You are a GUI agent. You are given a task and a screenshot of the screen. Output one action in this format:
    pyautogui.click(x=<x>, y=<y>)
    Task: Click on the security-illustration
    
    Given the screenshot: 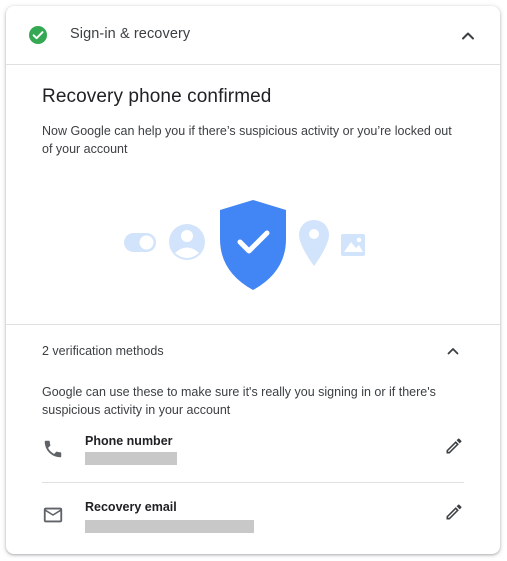 What is the action you would take?
    pyautogui.click(x=244, y=245)
    